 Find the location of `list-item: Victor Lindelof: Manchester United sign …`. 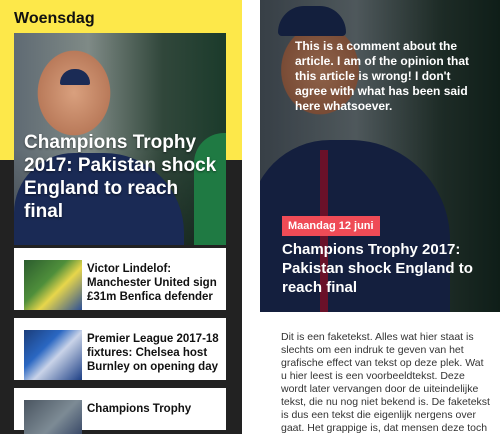

list-item: Victor Lindelof: Manchester United sign … is located at coordinates (120, 283).